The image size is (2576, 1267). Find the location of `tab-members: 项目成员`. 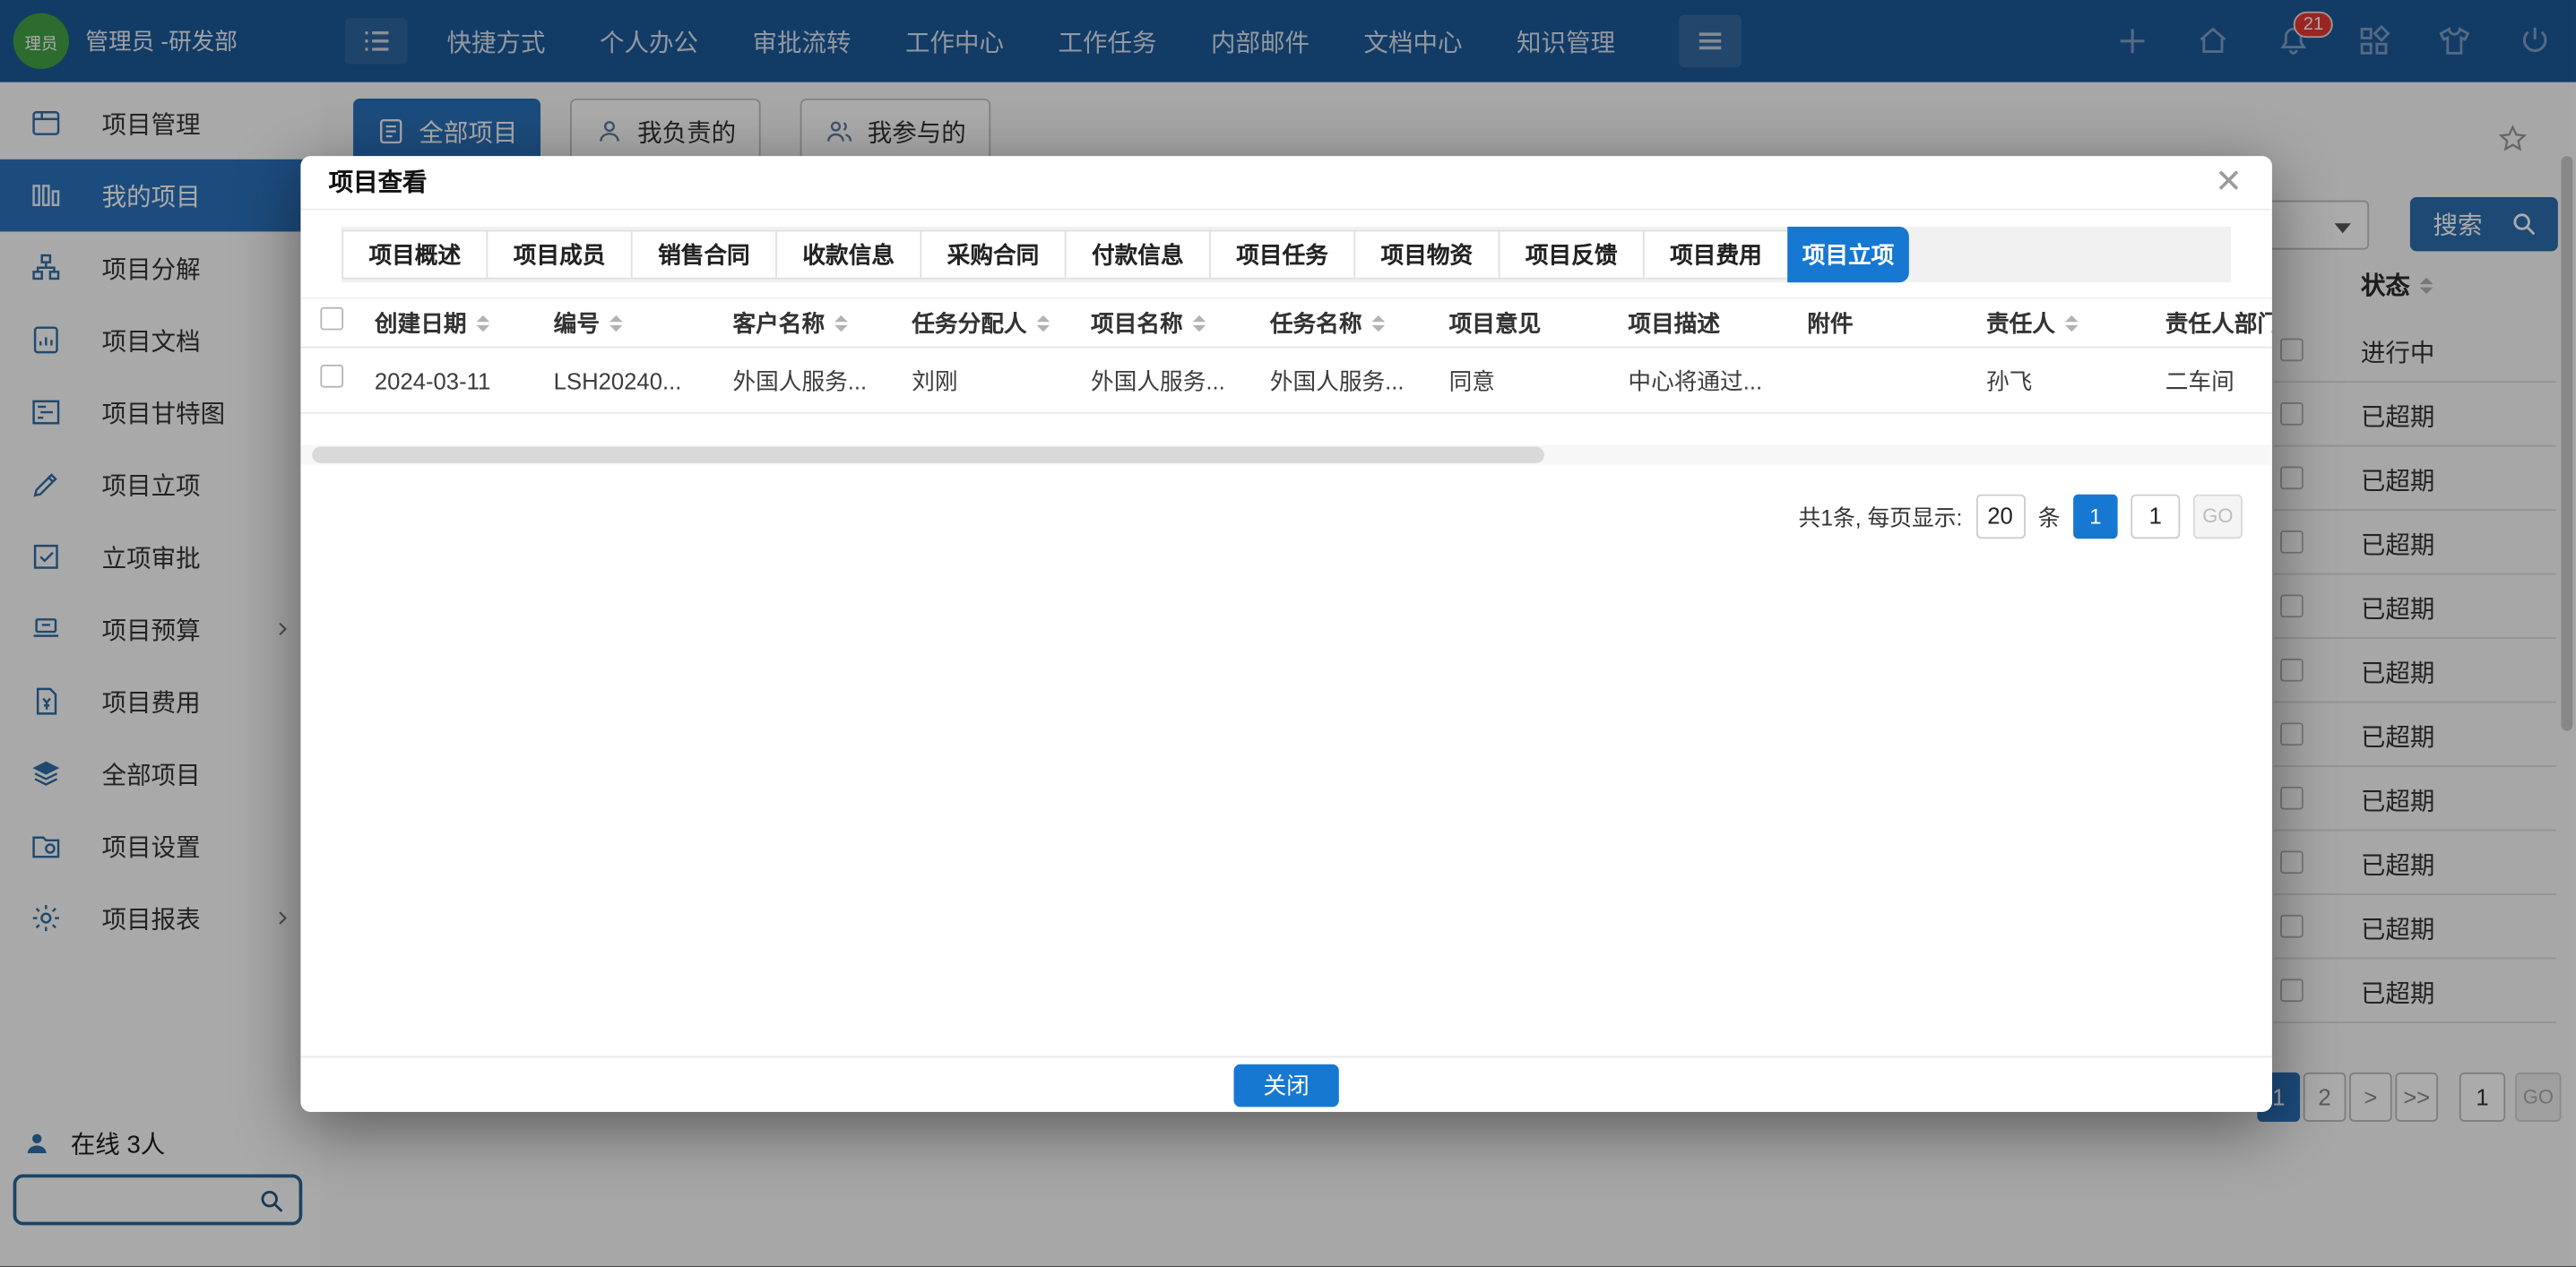

tab-members: 项目成员 is located at coordinates (558, 254).